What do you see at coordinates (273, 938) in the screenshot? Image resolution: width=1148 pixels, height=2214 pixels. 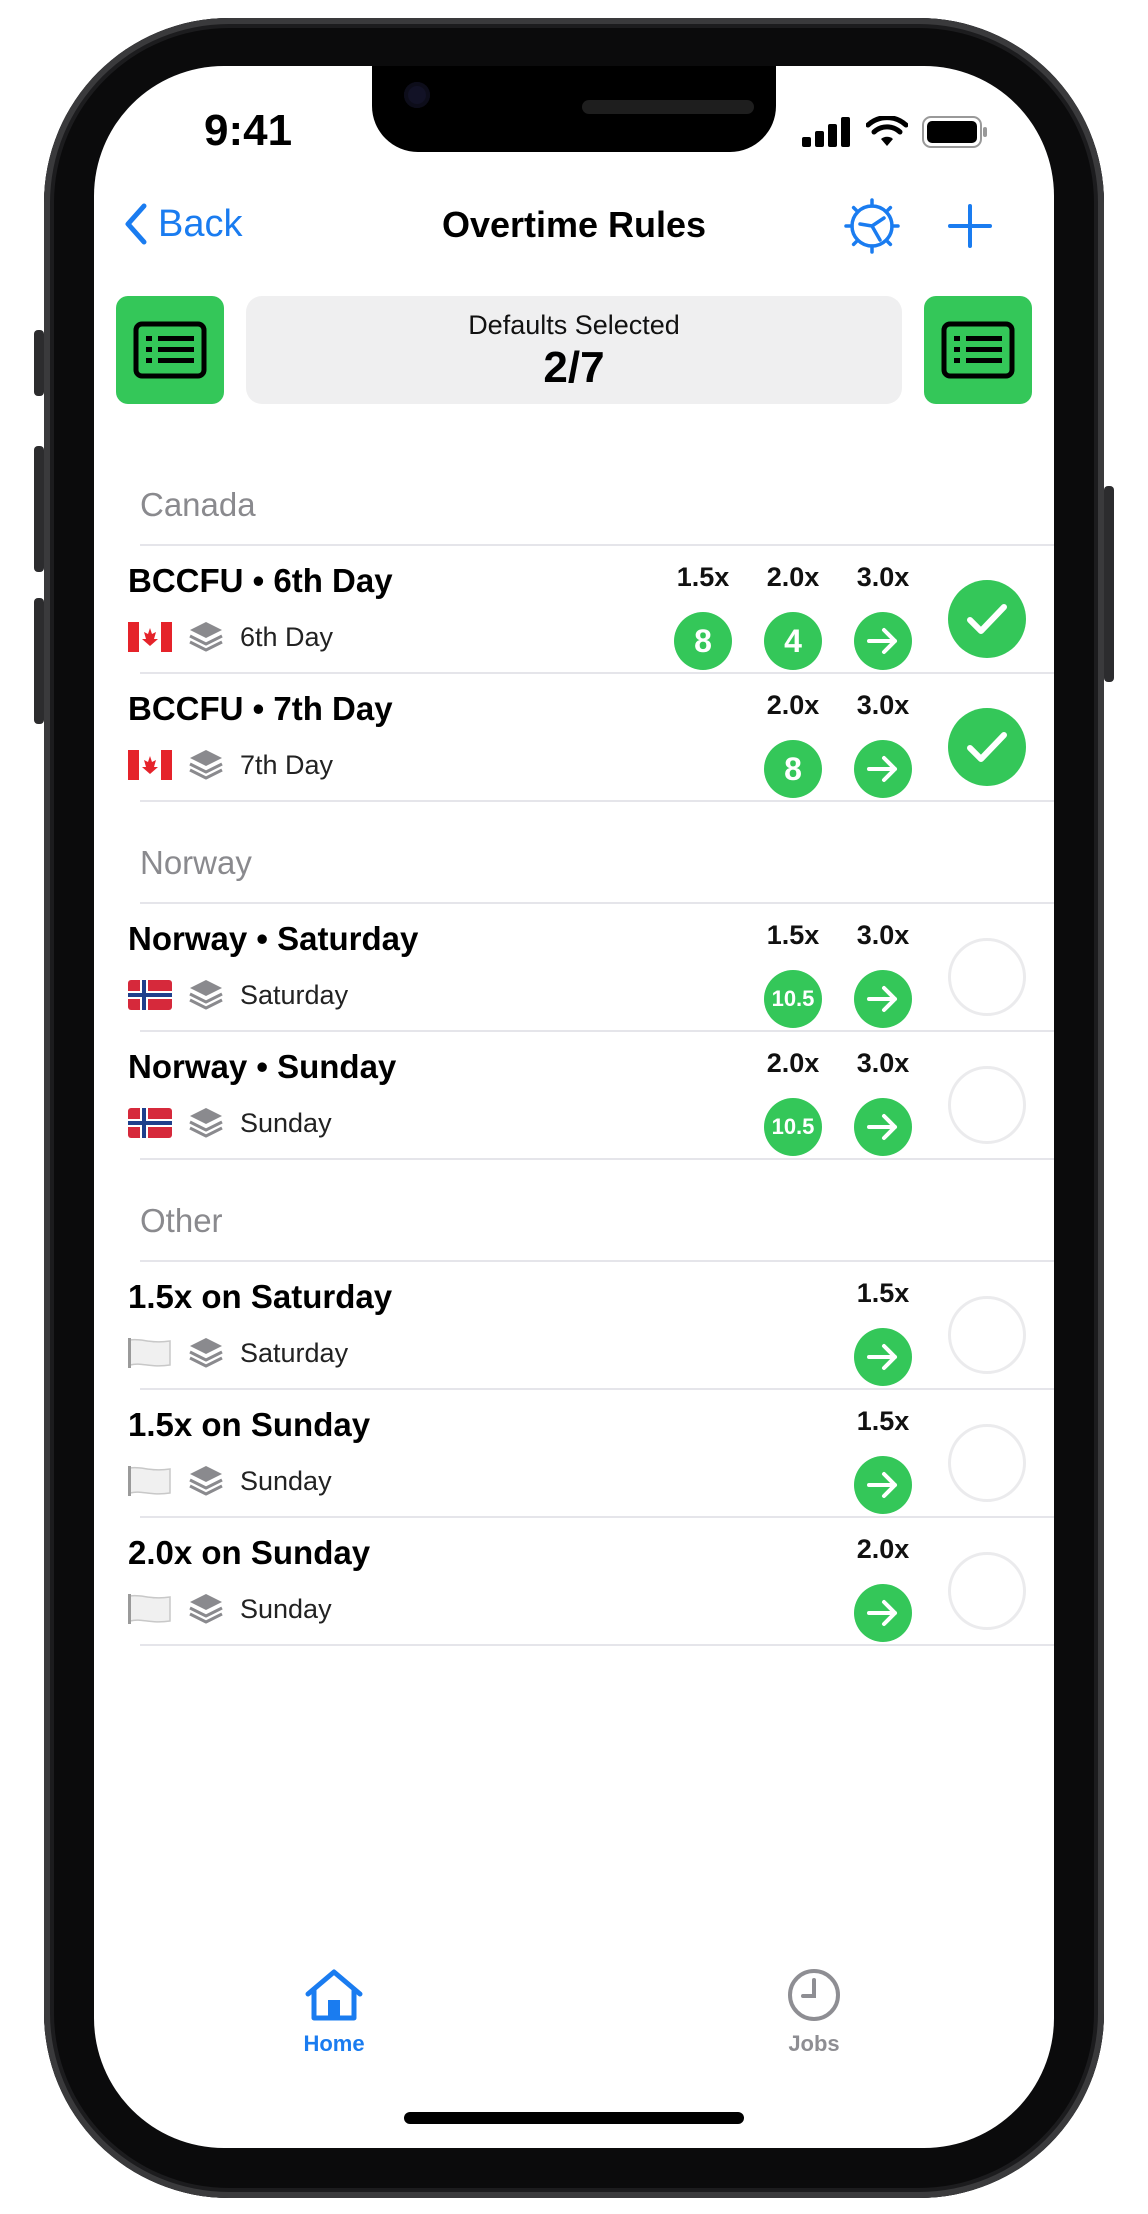 I see `rule-name: Norway • Saturday` at bounding box center [273, 938].